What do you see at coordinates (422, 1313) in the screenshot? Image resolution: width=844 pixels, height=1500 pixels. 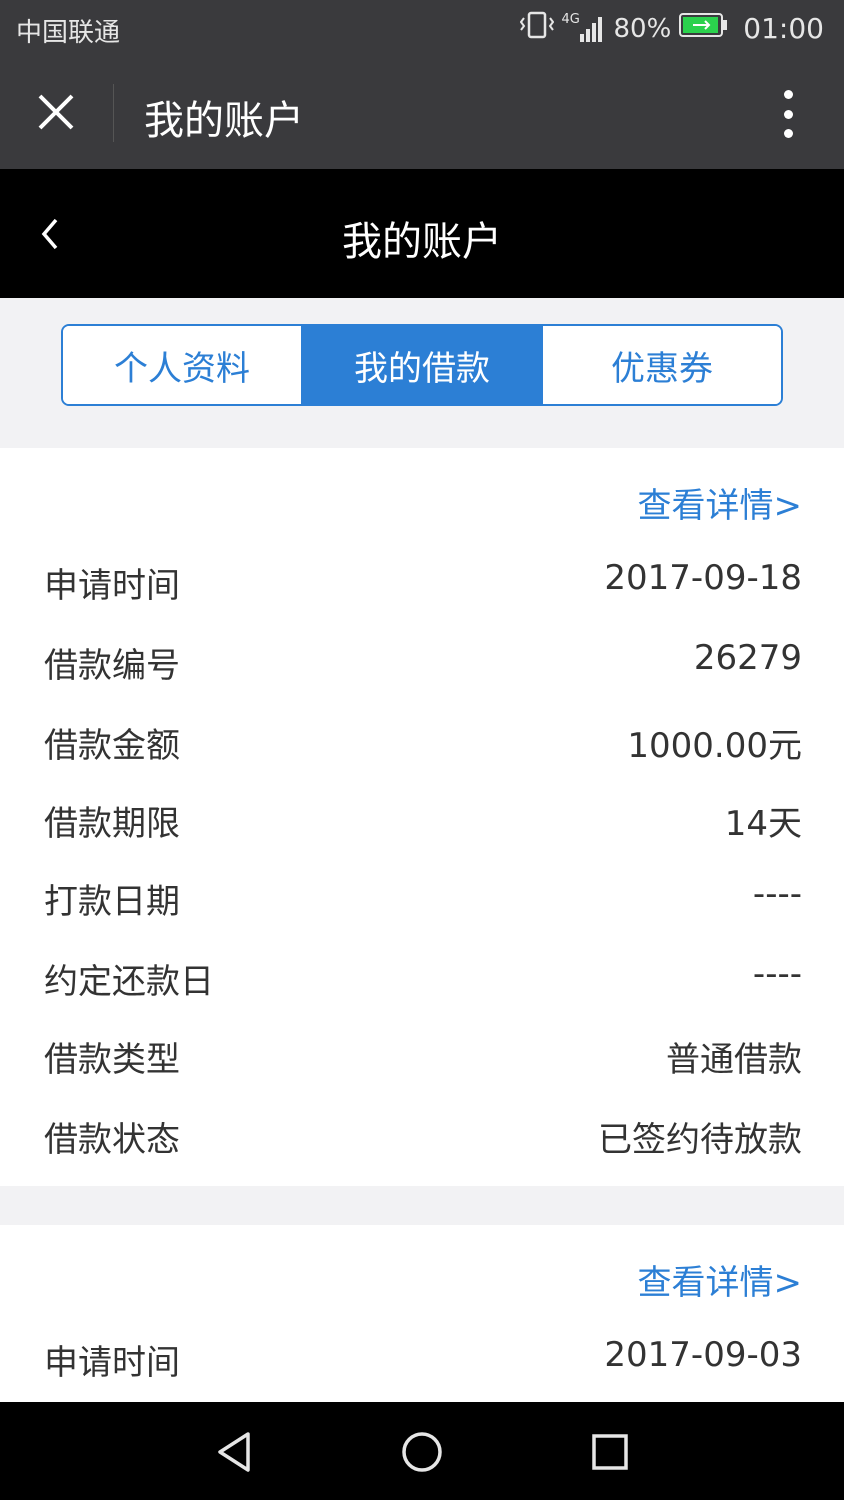 I see `loan-card: 查看详情> 申请时间 2017-09-03` at bounding box center [422, 1313].